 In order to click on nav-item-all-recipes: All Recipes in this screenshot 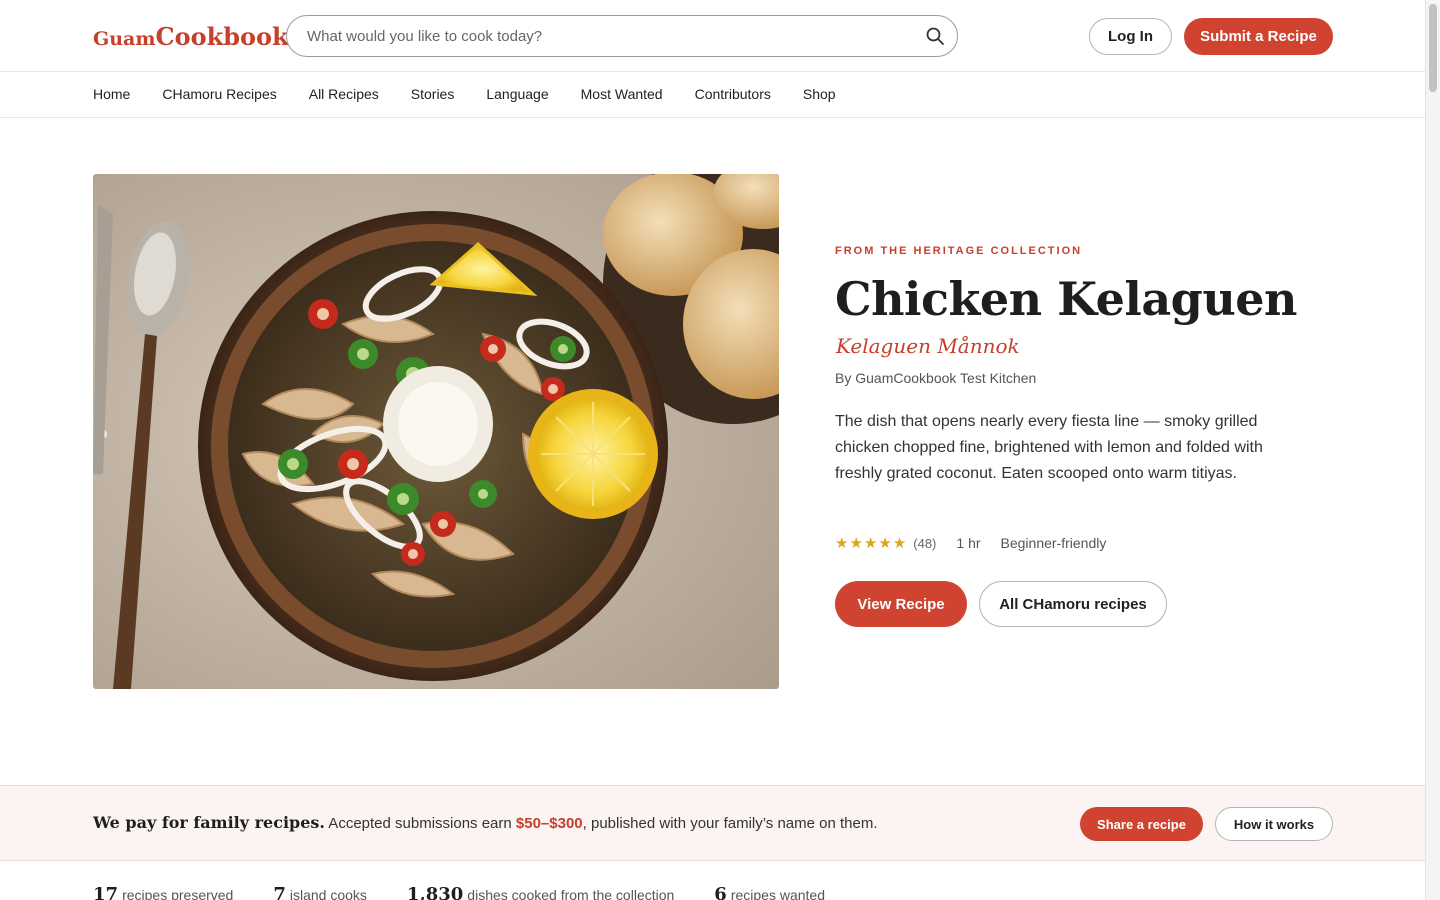, I will do `click(344, 94)`.